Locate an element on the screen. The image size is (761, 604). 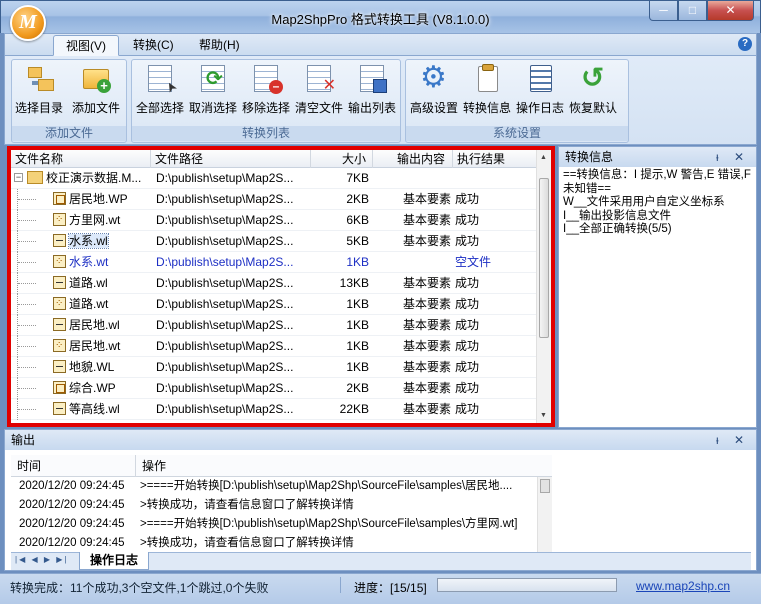
deselect-label: 取消选择 is located at coordinates (213, 108).